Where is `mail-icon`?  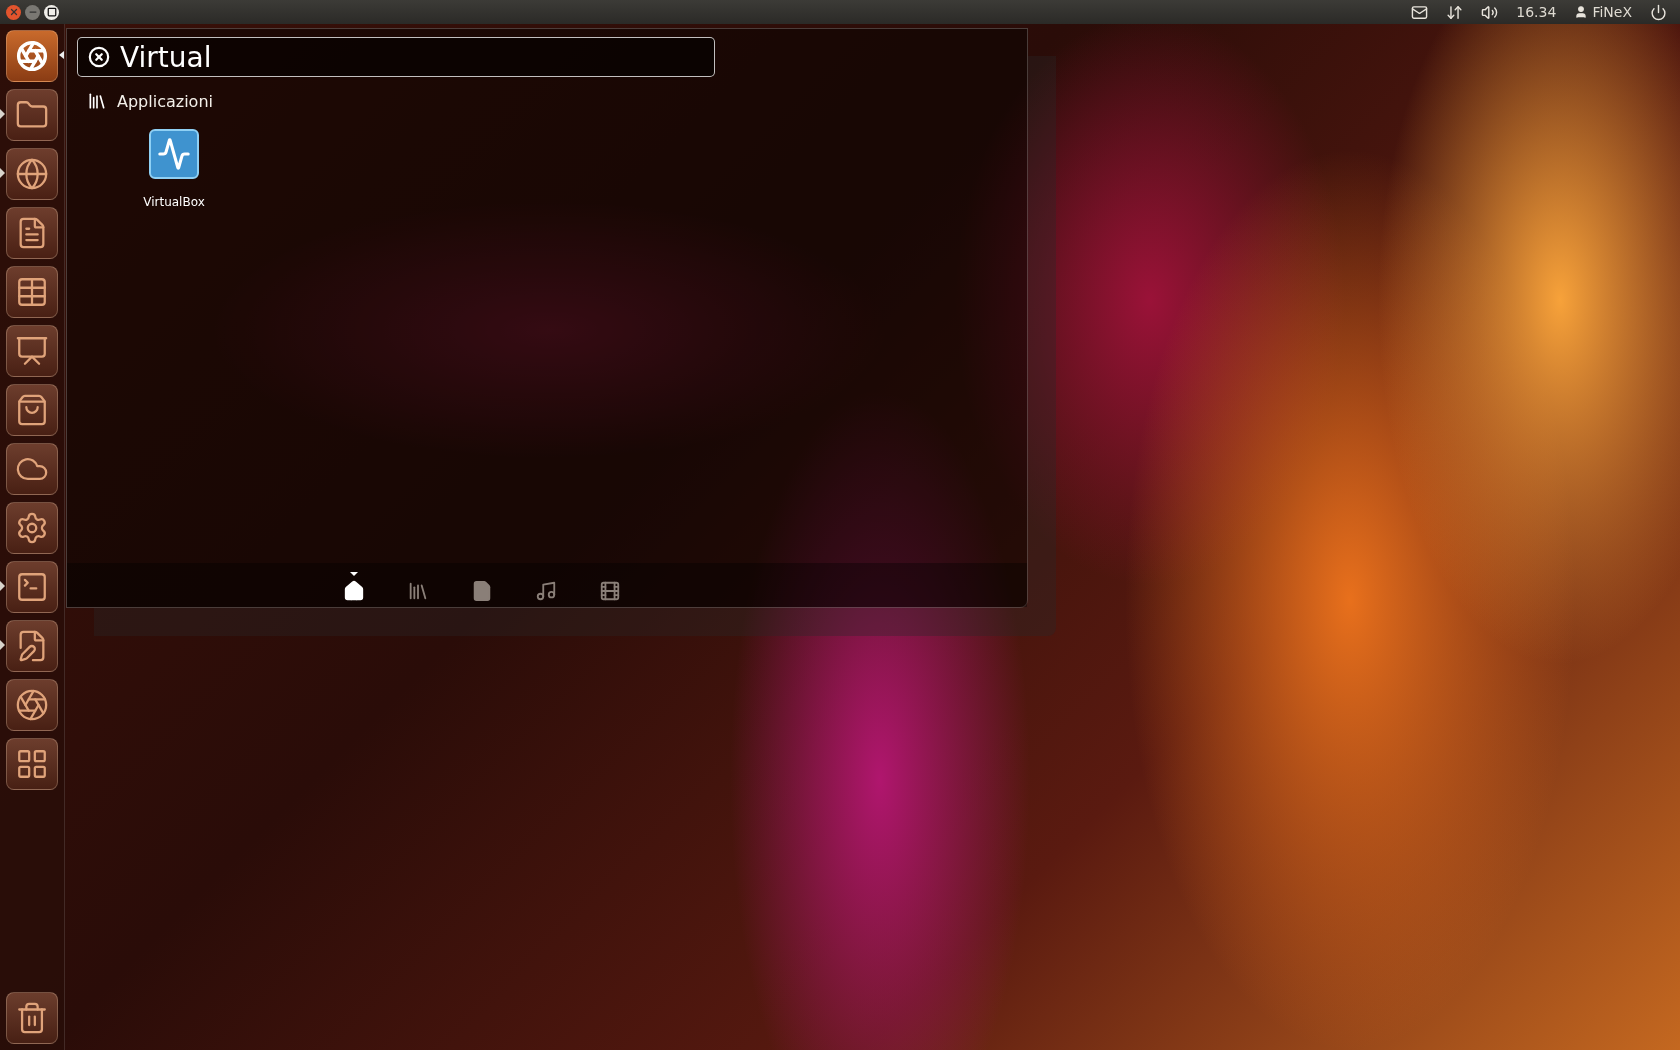 mail-icon is located at coordinates (1420, 12).